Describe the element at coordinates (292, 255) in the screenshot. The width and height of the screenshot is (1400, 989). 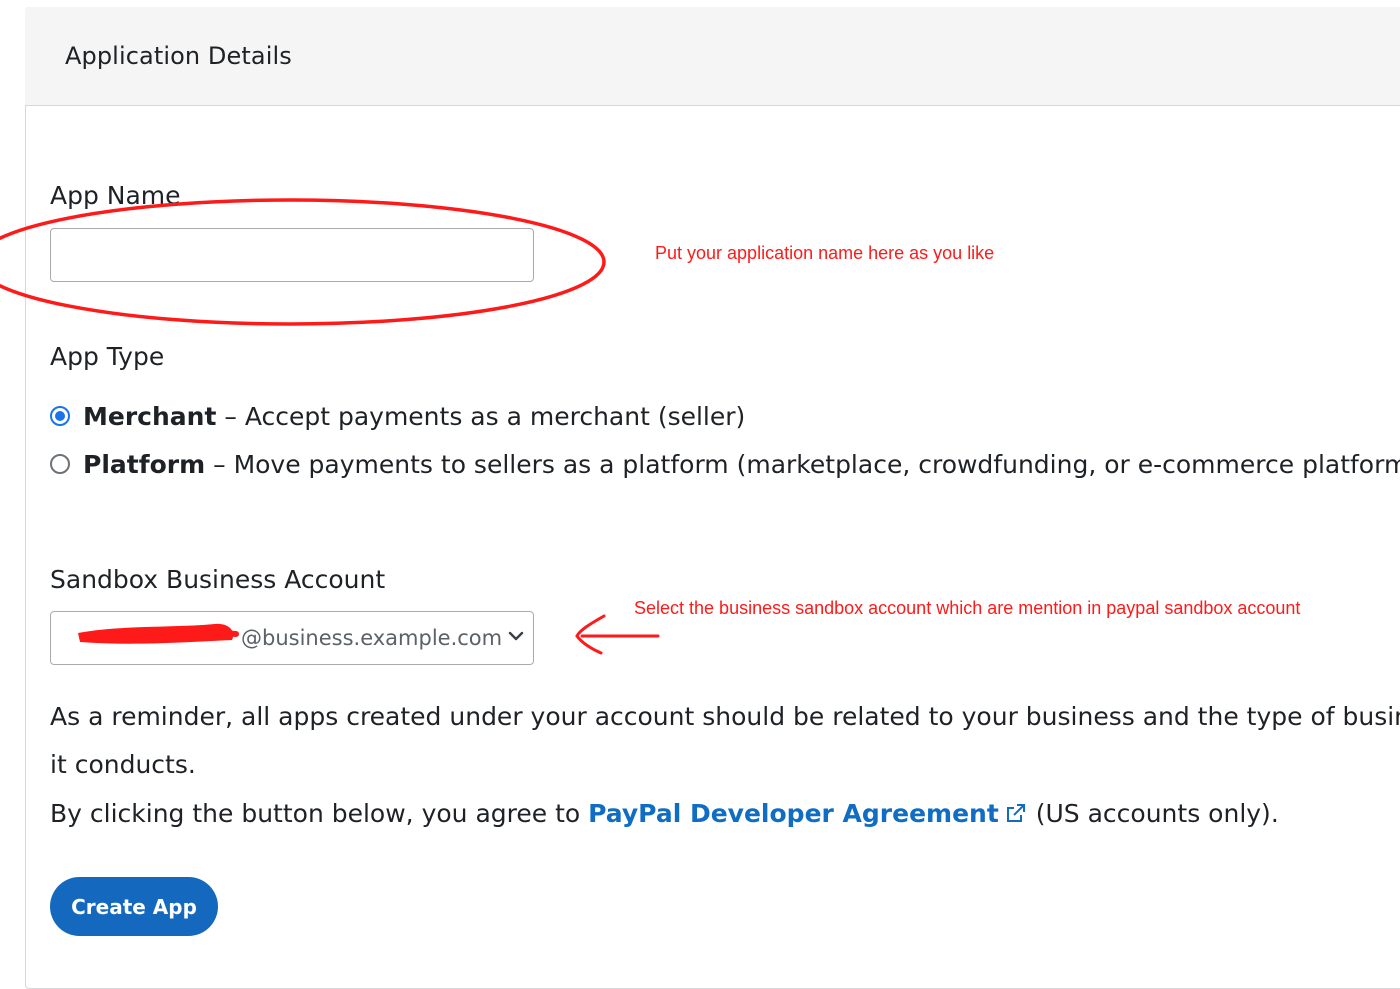
I see `app-name-input` at that location.